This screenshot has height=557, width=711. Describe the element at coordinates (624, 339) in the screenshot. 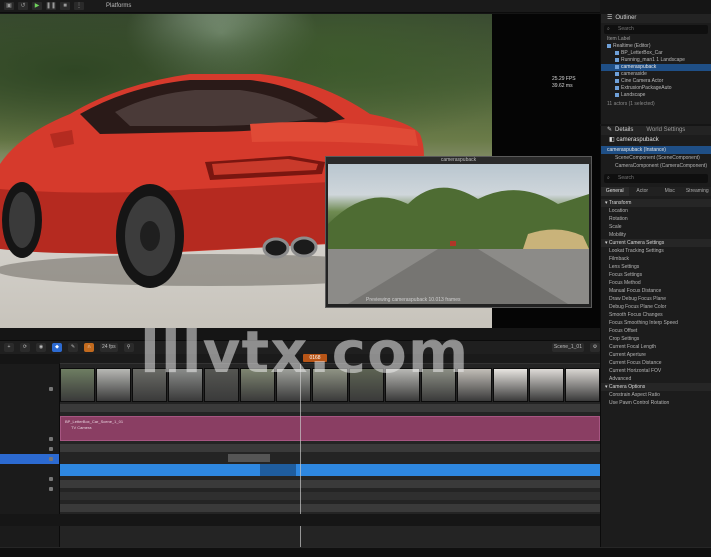

I see `details-property-label: Crop Settings` at that location.